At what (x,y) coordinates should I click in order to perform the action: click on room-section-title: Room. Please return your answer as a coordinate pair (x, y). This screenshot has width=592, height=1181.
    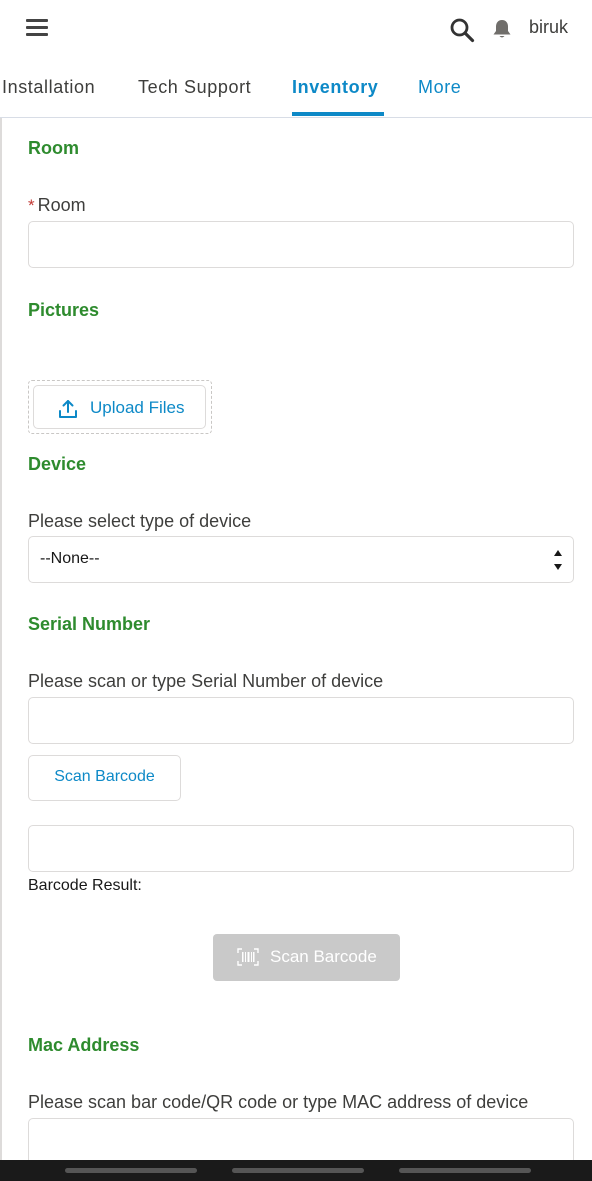
    Looking at the image, I should click on (53, 148).